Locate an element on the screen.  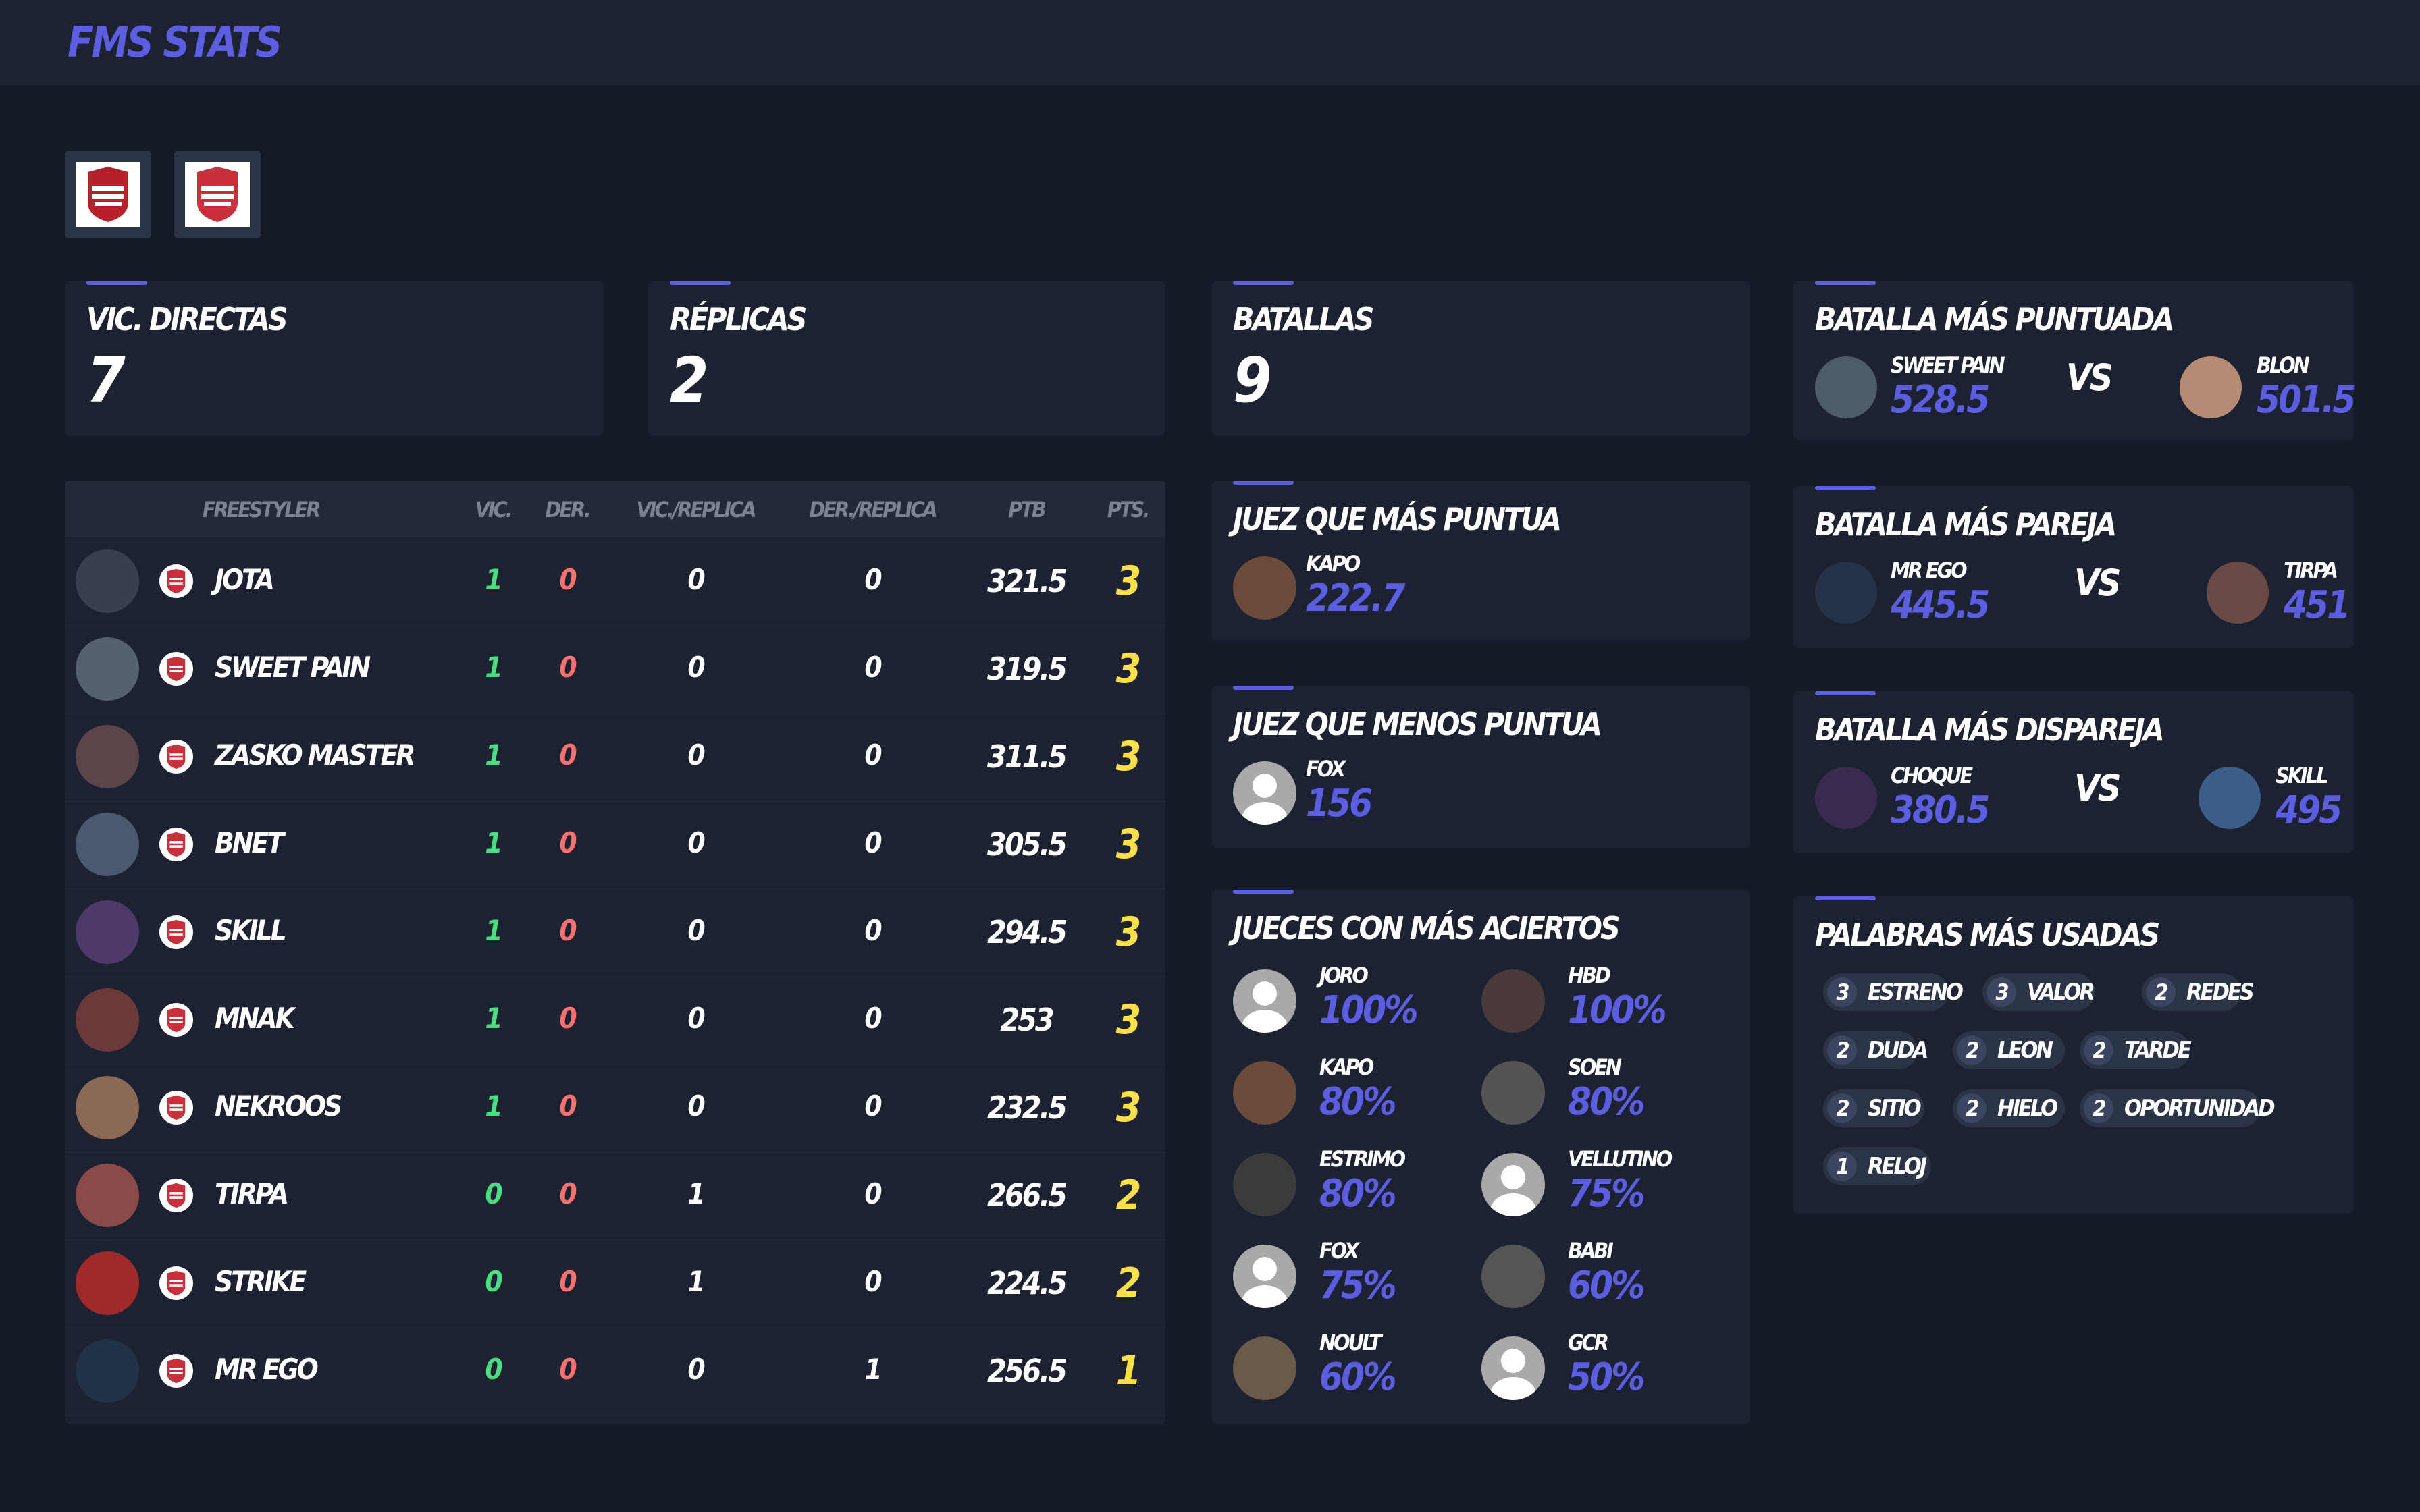
judge-name: BABI is located at coordinates (1591, 1251).